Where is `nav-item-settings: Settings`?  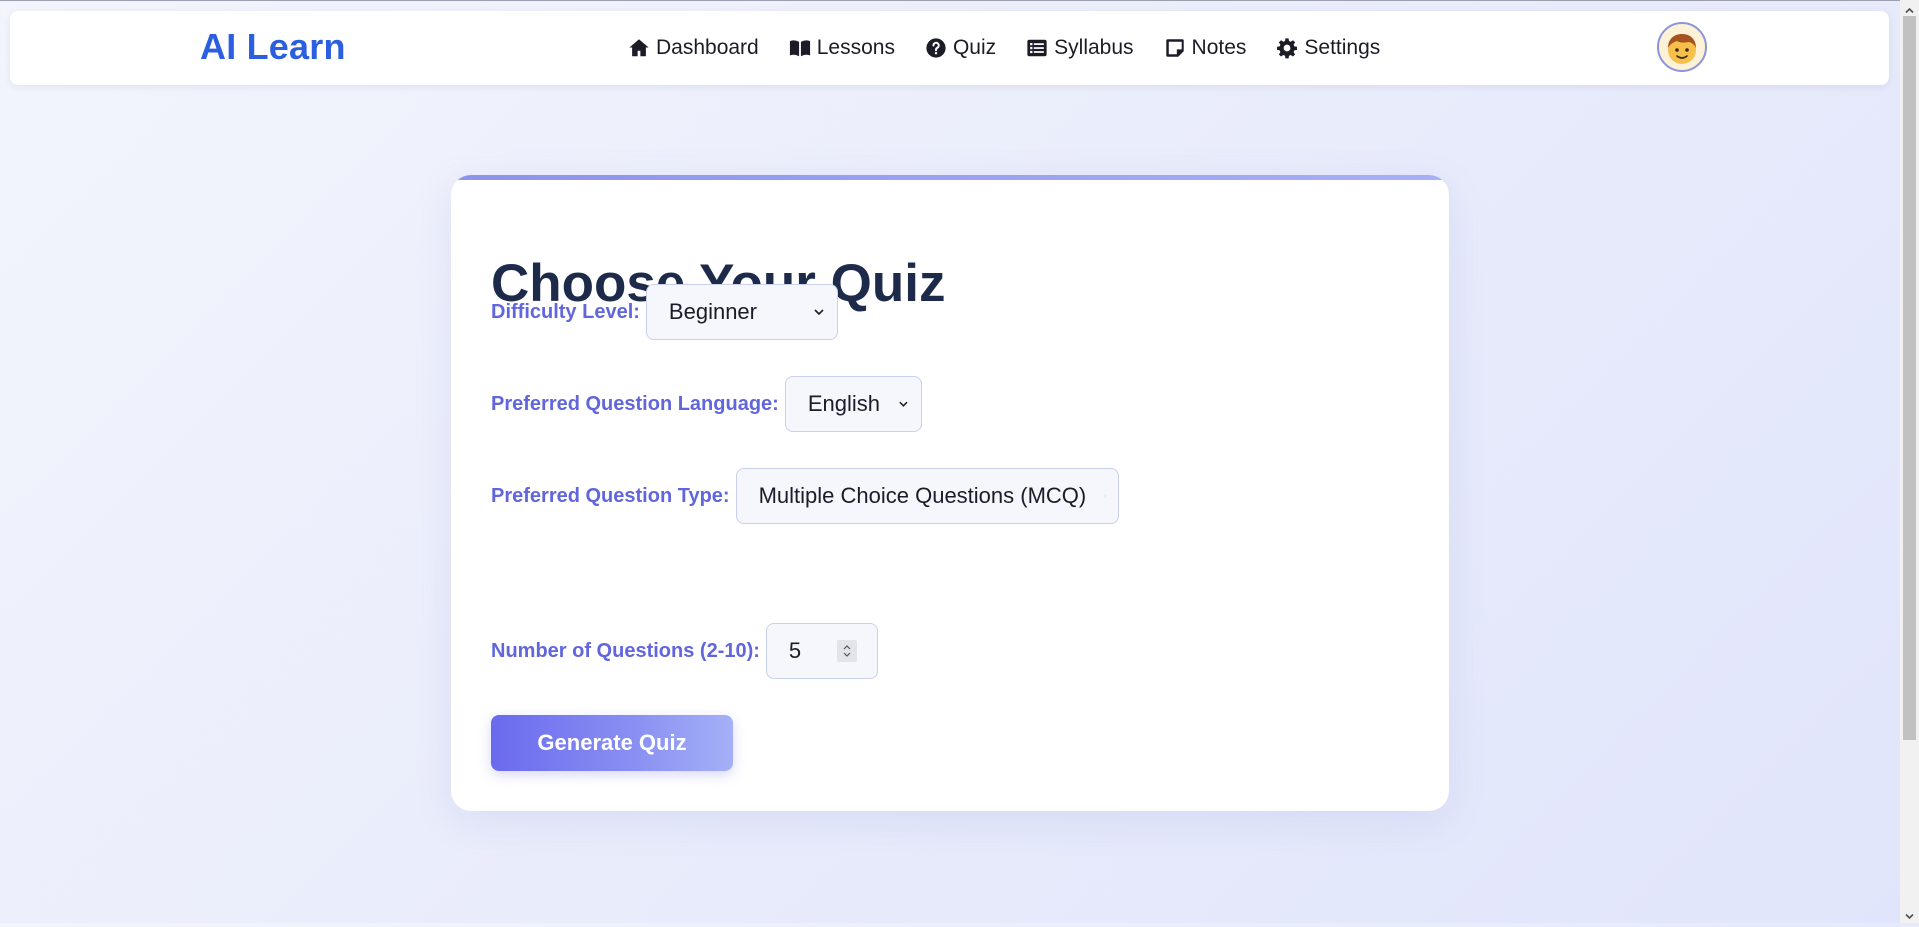
nav-item-settings: Settings is located at coordinates (1328, 48).